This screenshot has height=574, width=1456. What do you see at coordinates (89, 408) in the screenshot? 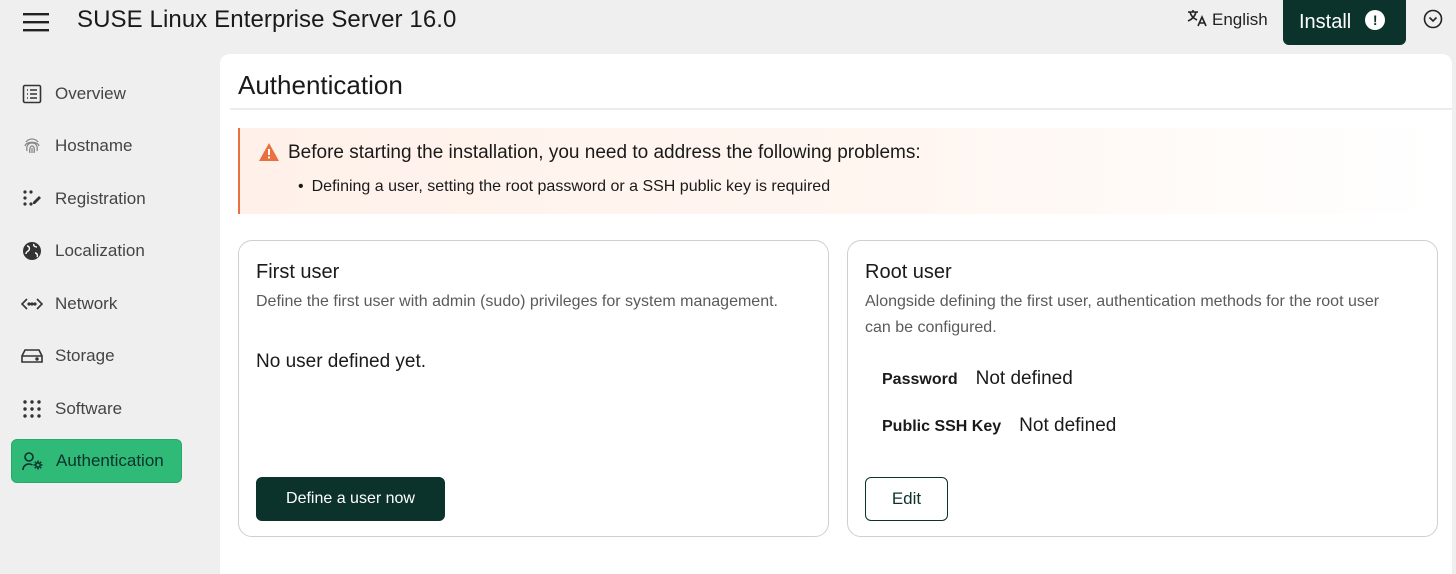
I see `sidebar-item-label: Software` at bounding box center [89, 408].